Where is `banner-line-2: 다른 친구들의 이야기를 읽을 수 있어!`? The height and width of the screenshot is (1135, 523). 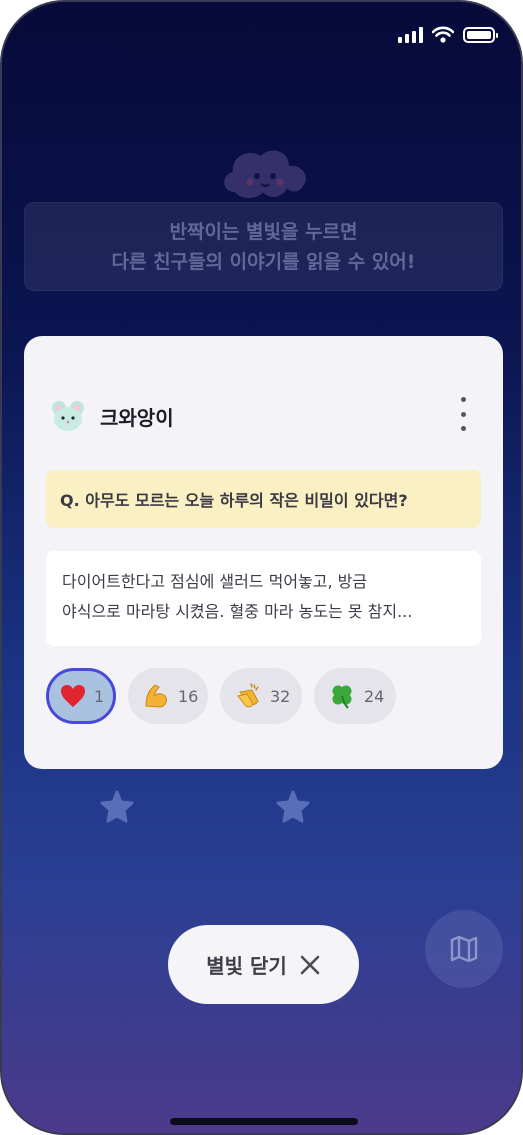
banner-line-2: 다른 친구들의 이야기를 읽을 수 있어! is located at coordinates (263, 261).